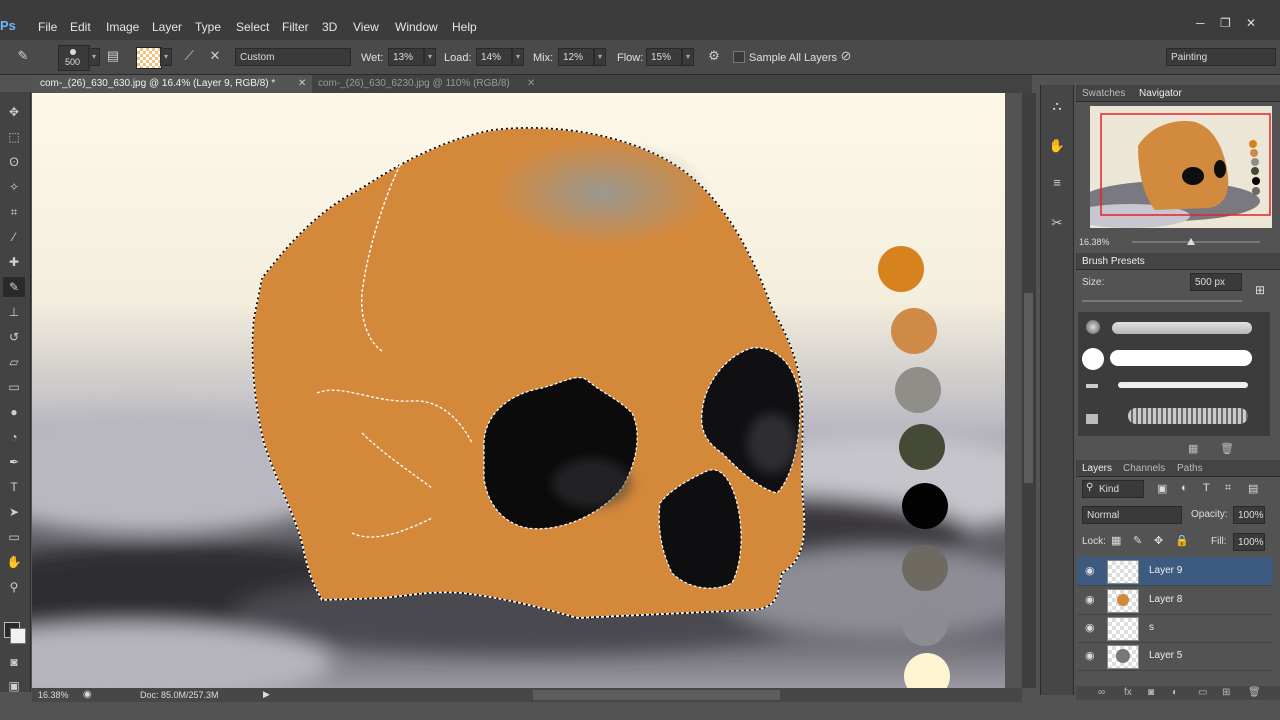 The image size is (1280, 720). What do you see at coordinates (14, 137) in the screenshot?
I see `marquee-tool-icon: ⬚` at bounding box center [14, 137].